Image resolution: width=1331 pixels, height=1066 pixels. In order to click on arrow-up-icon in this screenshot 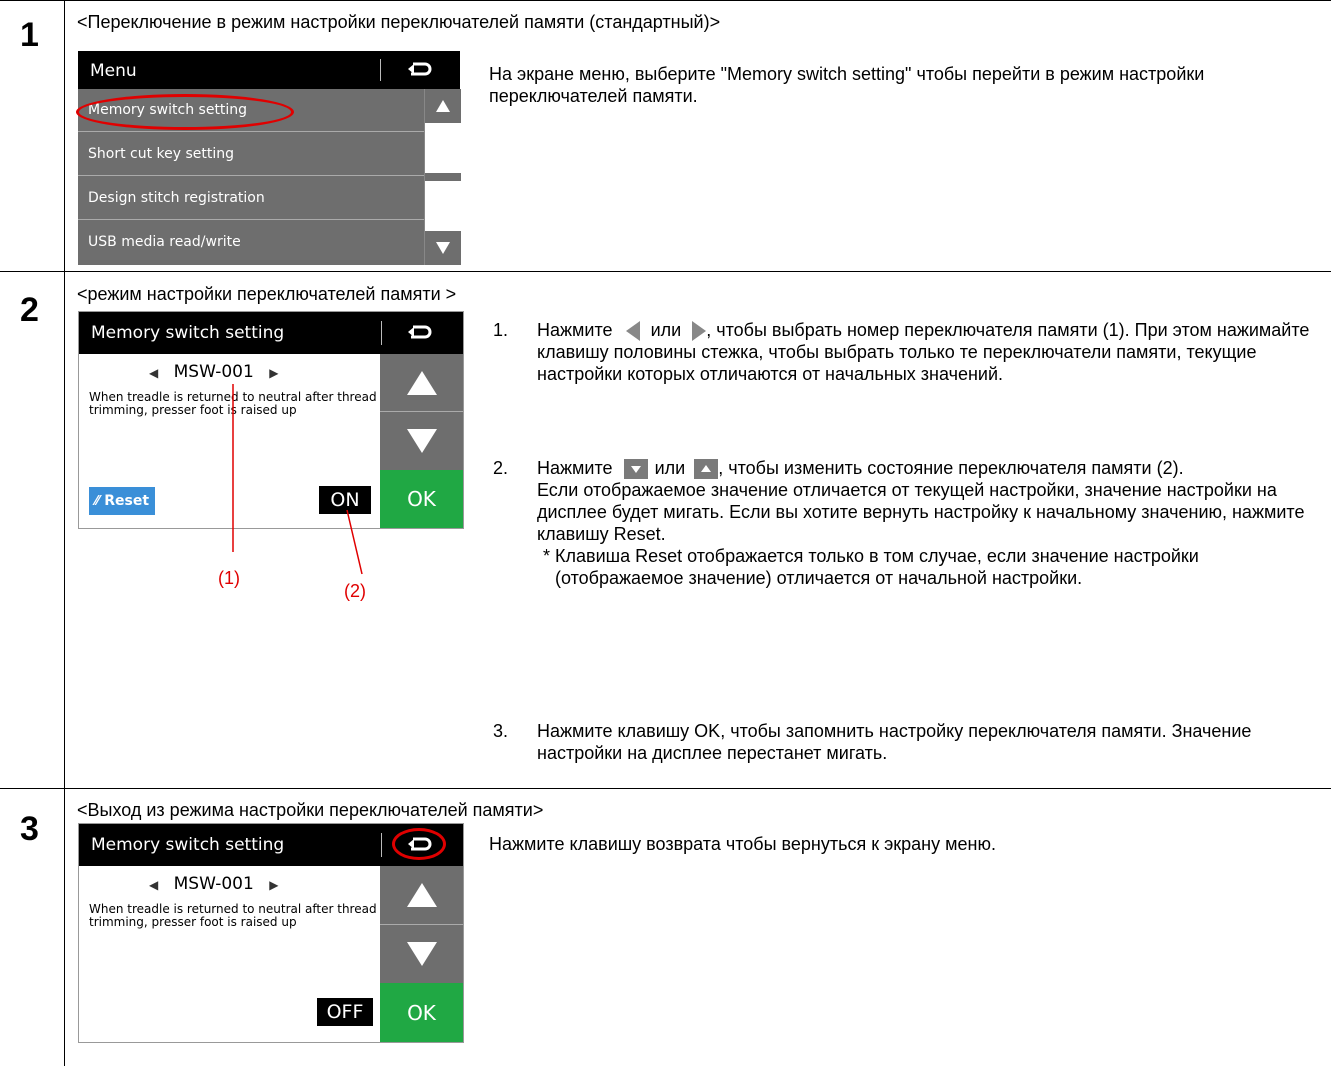, I will do `click(421, 895)`.